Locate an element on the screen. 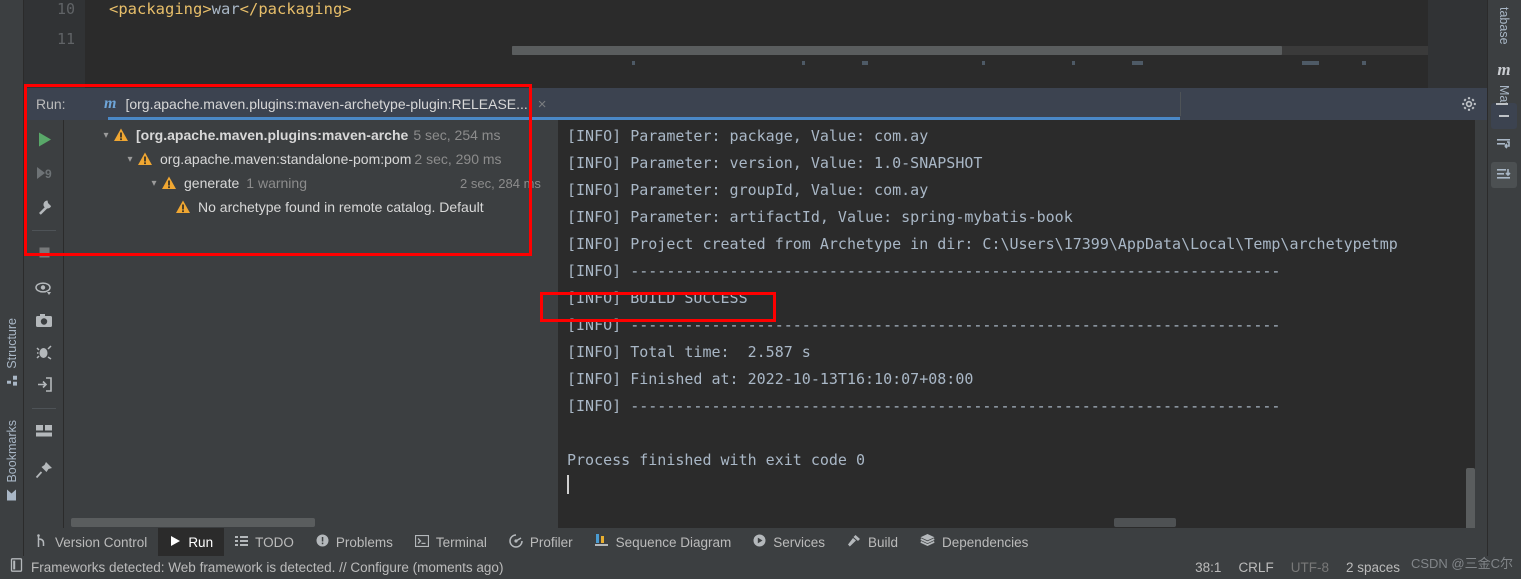 This screenshot has width=1521, height=579. sequence-diagram-icon is located at coordinates (601, 542).